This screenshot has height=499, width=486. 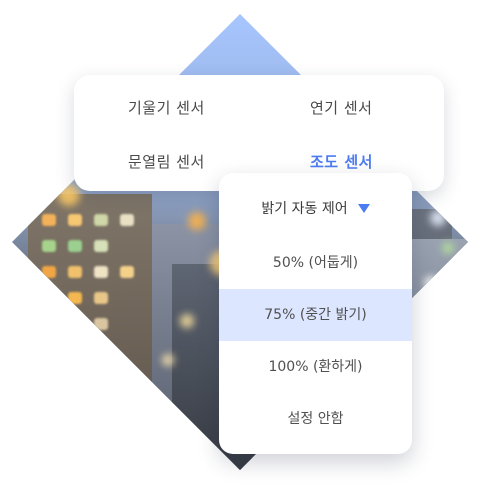 I want to click on caret-down-icon, so click(x=363, y=208).